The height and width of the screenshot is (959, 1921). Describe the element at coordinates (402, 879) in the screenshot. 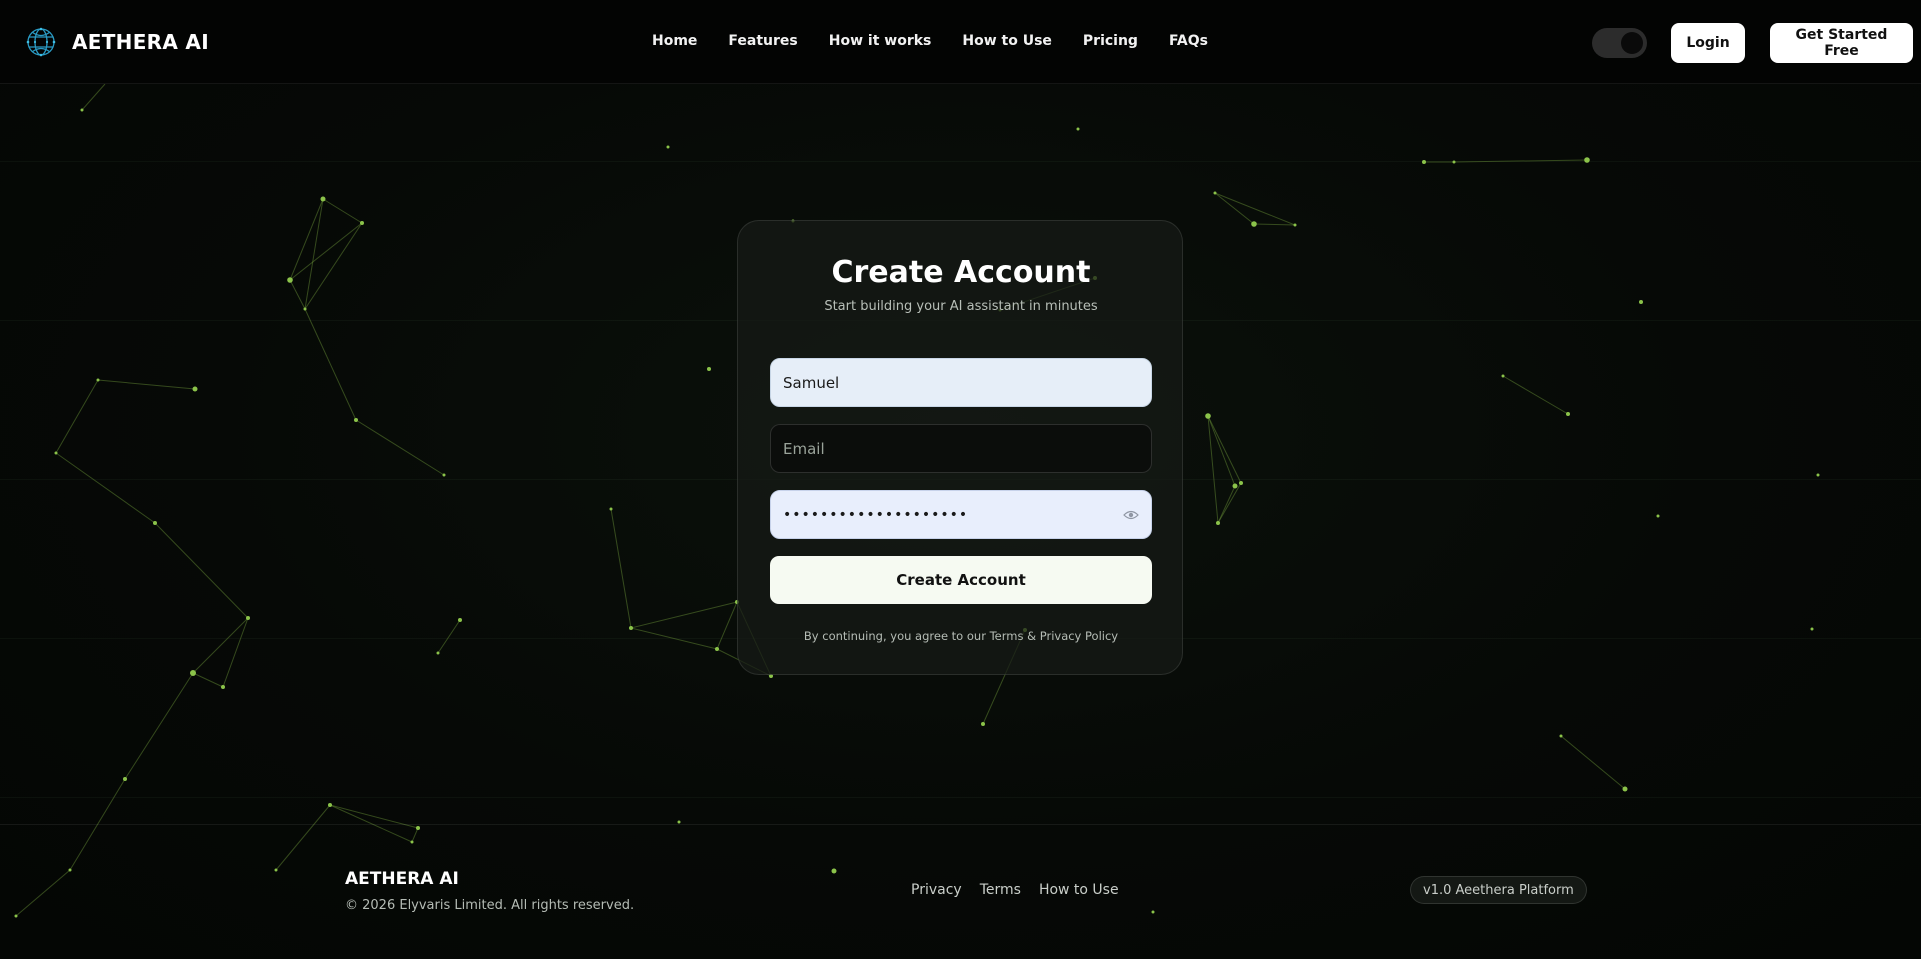

I see `footer-brand: AETHERA AI` at that location.